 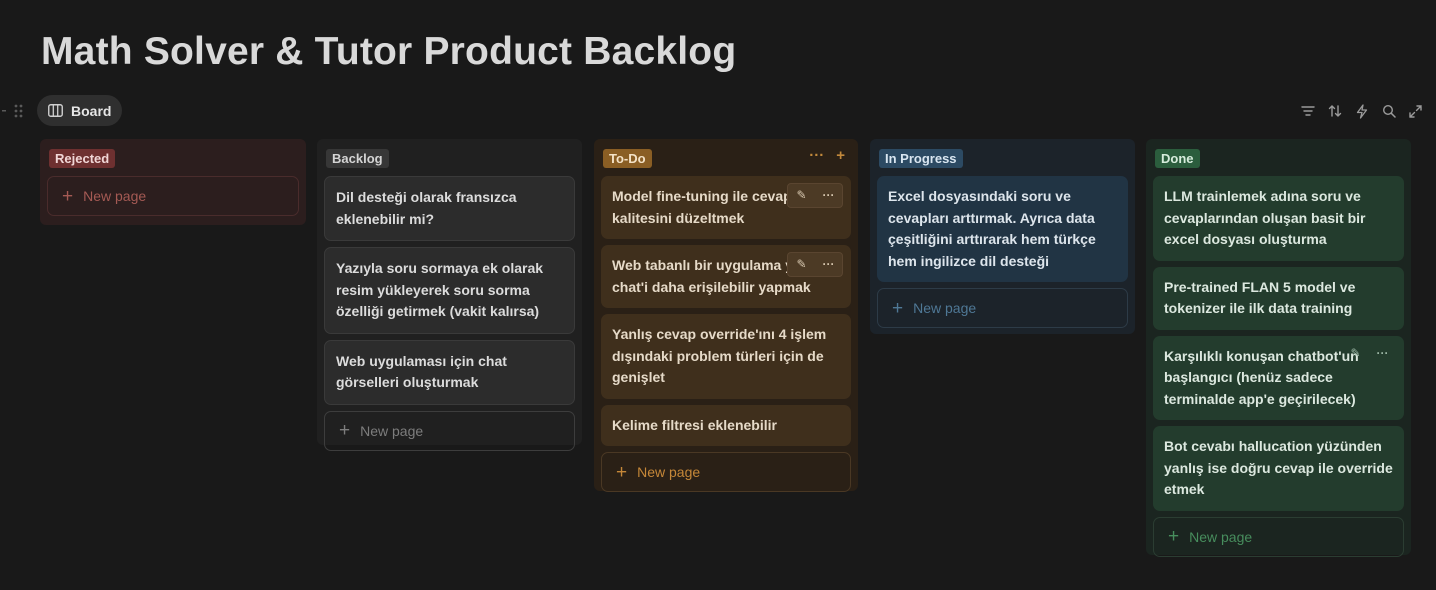 What do you see at coordinates (449, 158) in the screenshot?
I see `column-header: Backlog` at bounding box center [449, 158].